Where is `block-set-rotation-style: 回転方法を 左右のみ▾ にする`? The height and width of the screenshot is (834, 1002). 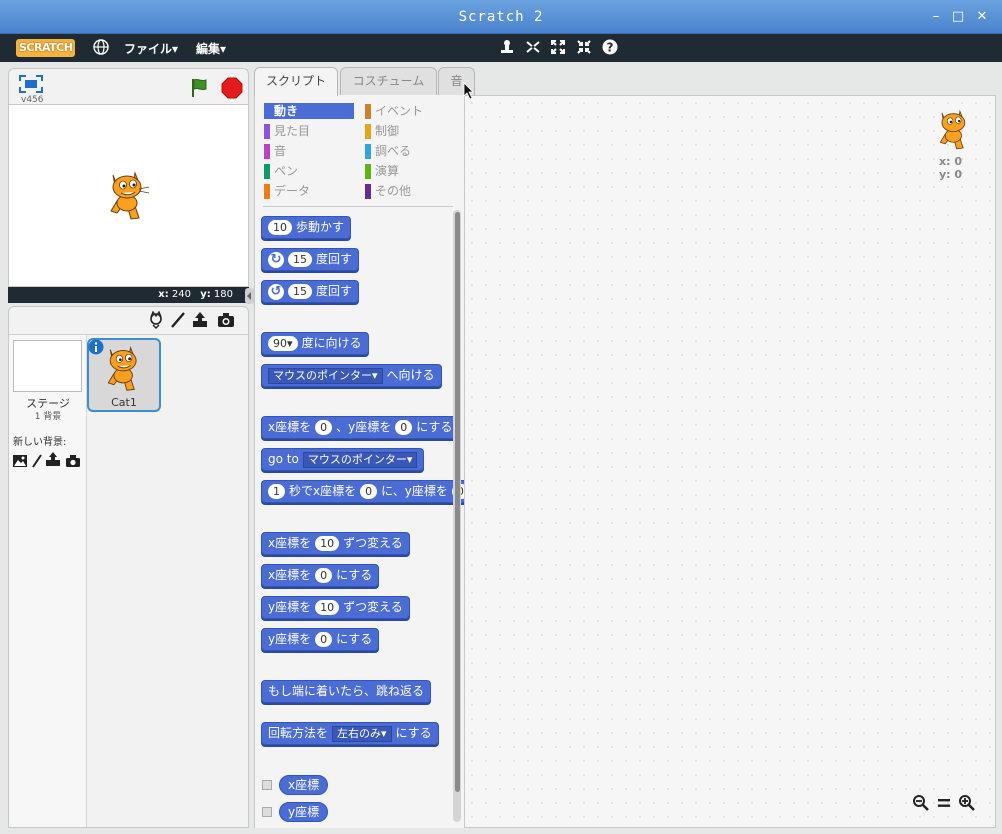
block-set-rotation-style: 回転方法を 左右のみ▾ にする is located at coordinates (350, 733).